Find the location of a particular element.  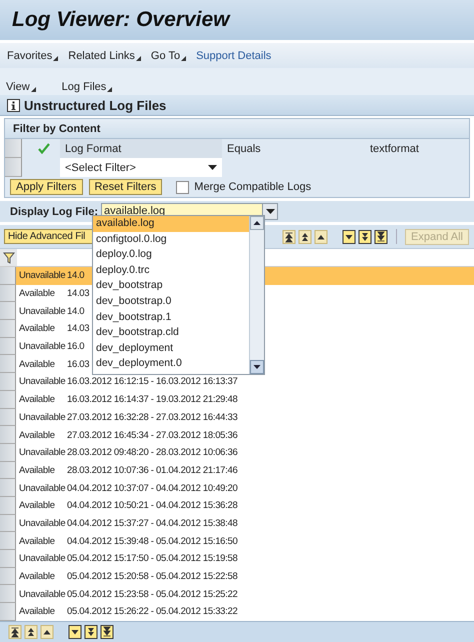

filter-icon is located at coordinates (8, 258).